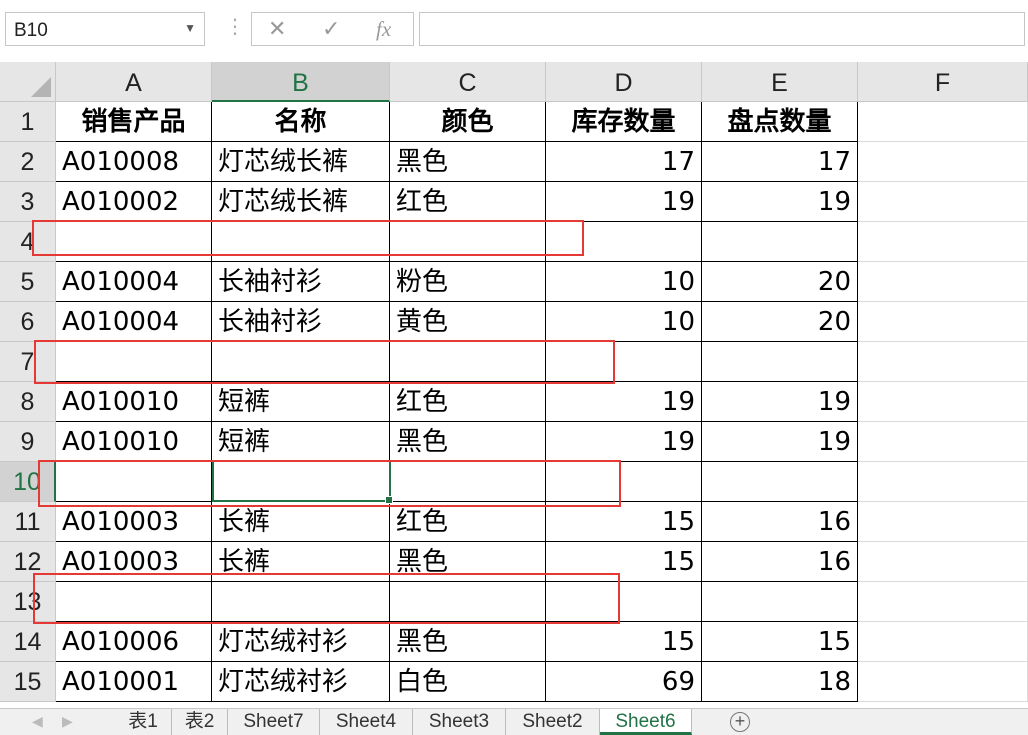 This screenshot has width=1028, height=735. I want to click on cell-b1: 名称, so click(301, 122).